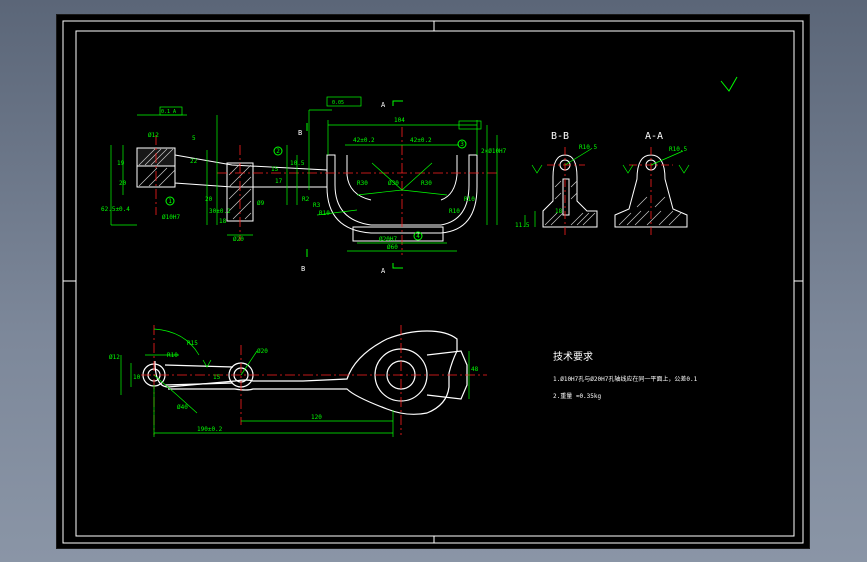 The width and height of the screenshot is (867, 562). What do you see at coordinates (278, 151) in the screenshot?
I see `balloon-2: 2` at bounding box center [278, 151].